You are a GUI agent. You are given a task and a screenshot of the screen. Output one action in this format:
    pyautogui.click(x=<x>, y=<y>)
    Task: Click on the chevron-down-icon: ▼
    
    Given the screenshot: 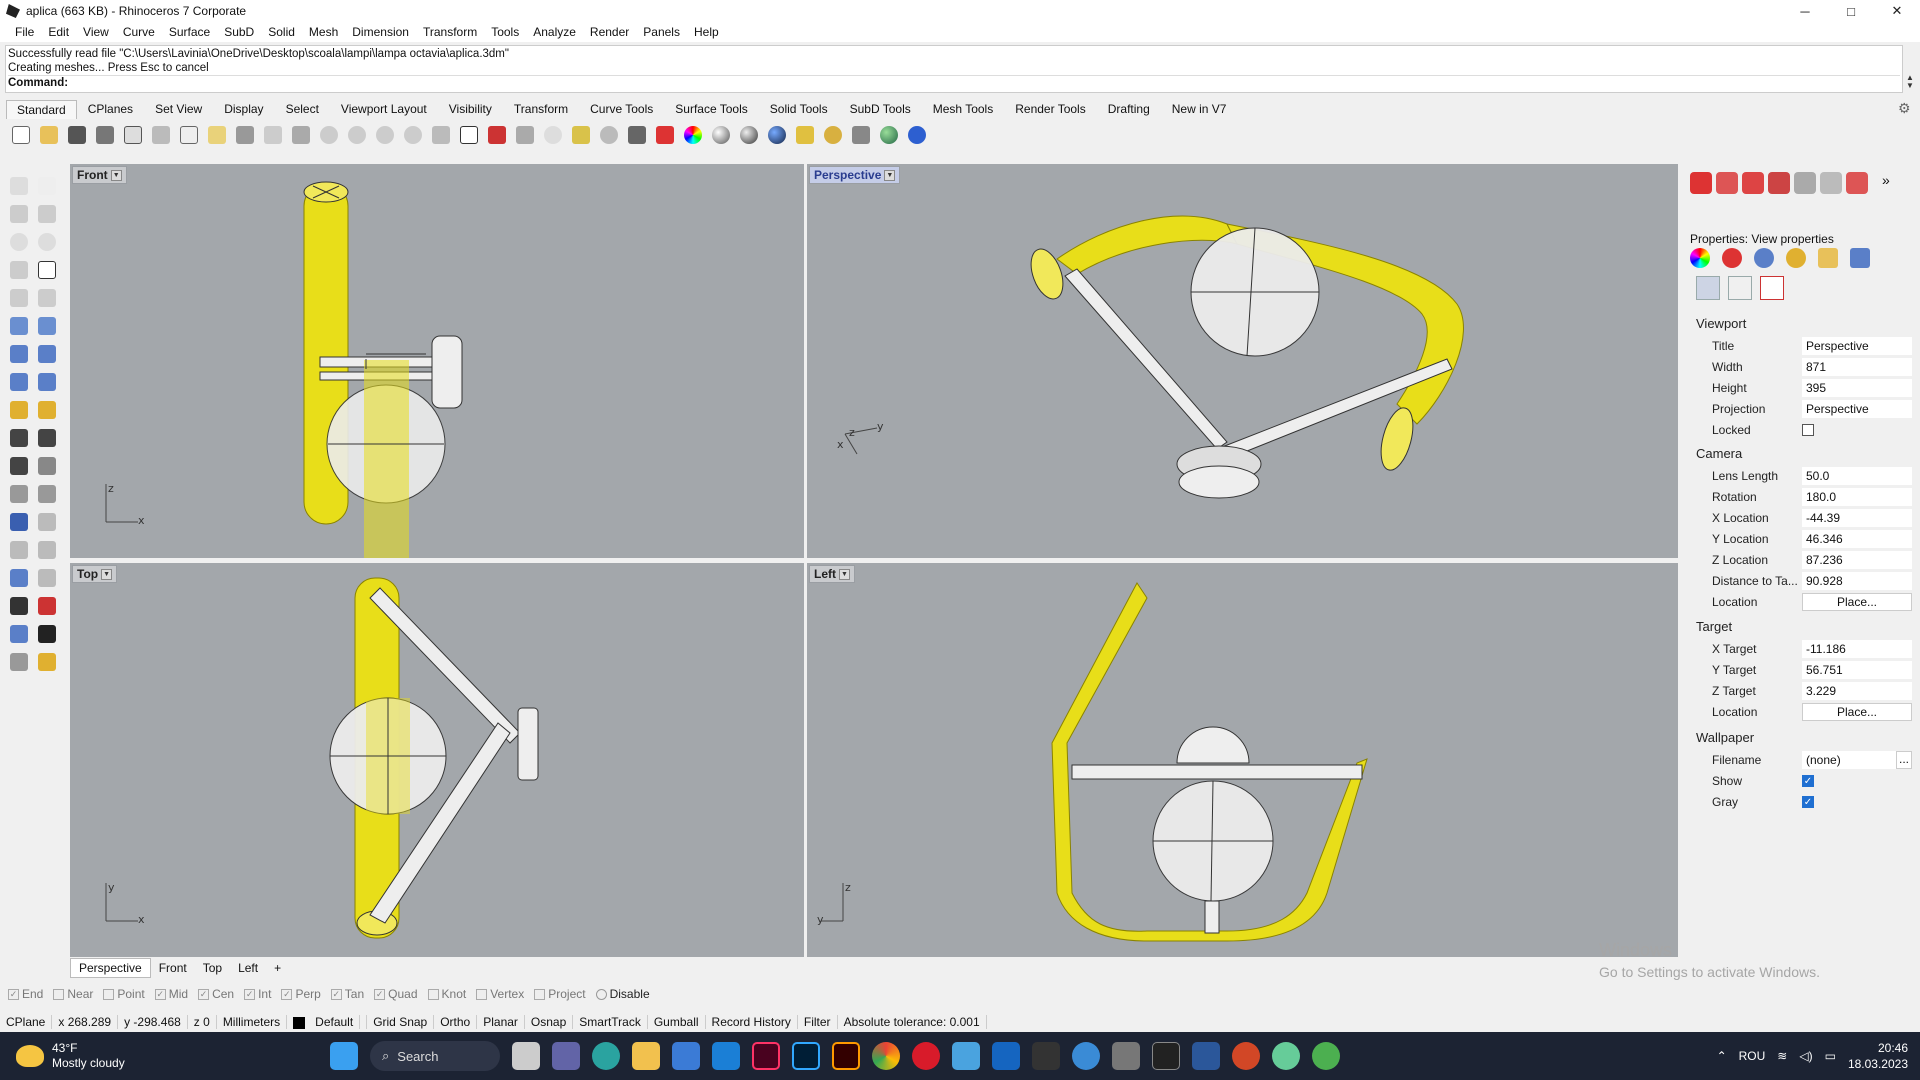 What is the action you would take?
    pyautogui.click(x=107, y=574)
    